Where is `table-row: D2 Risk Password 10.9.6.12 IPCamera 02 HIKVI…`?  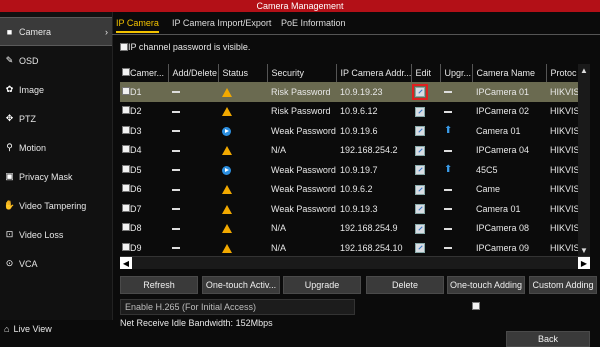 table-row: D2 Risk Password 10.9.6.12 IPCamera 02 HIKVI… is located at coordinates (355, 112).